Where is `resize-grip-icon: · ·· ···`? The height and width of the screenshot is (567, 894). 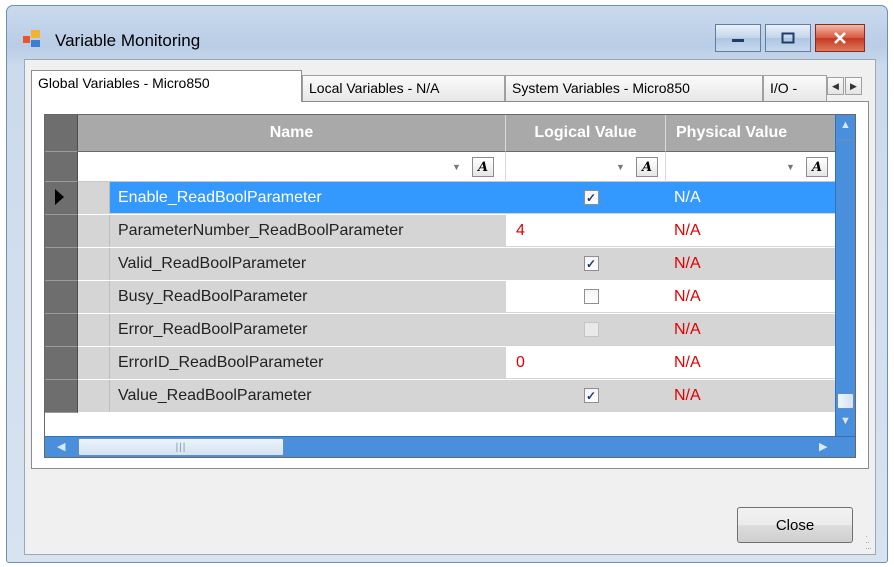 resize-grip-icon: · ·· ··· is located at coordinates (868, 542).